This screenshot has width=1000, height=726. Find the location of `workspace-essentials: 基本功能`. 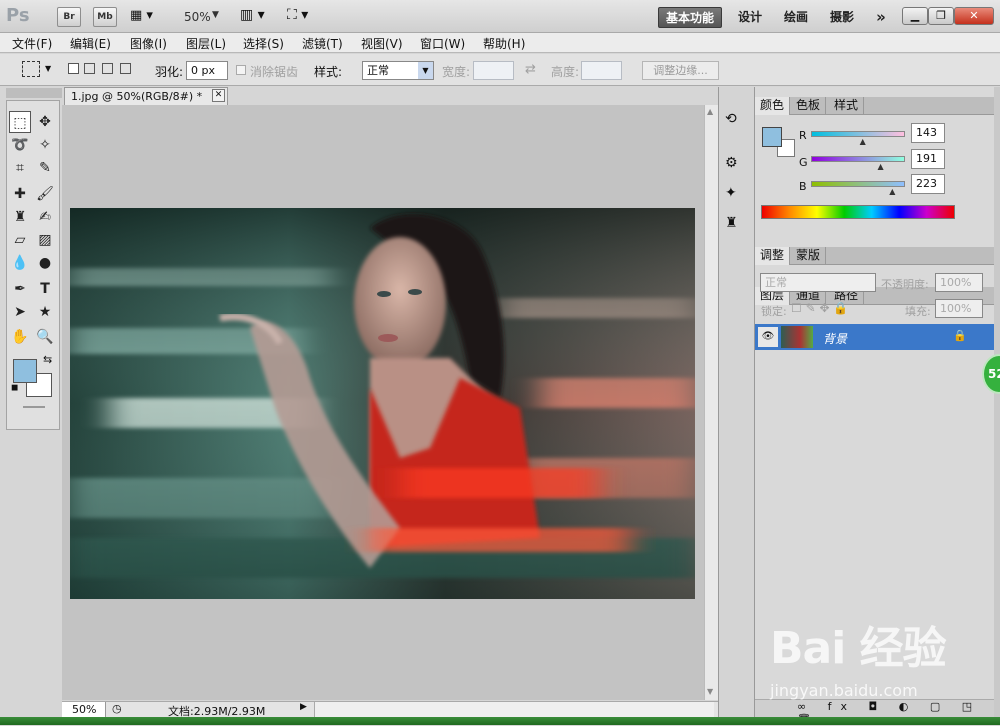

workspace-essentials: 基本功能 is located at coordinates (690, 17).